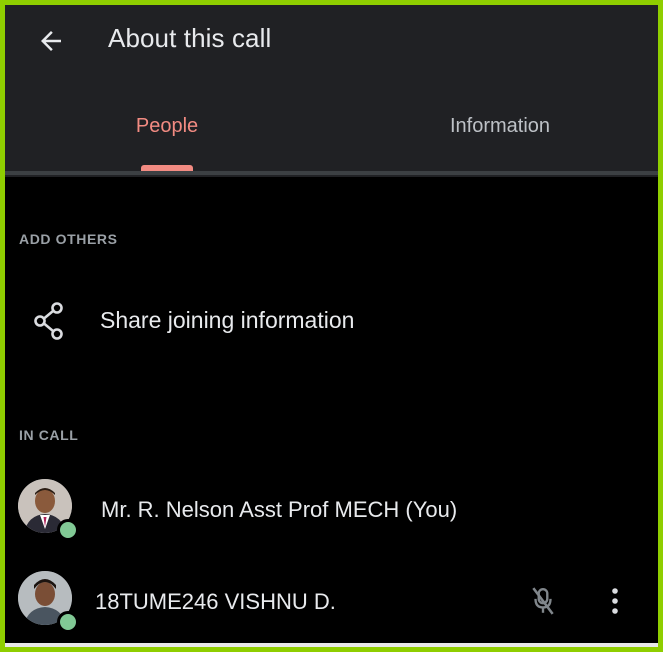  I want to click on section-label-add-others: ADD OTHERS, so click(68, 239).